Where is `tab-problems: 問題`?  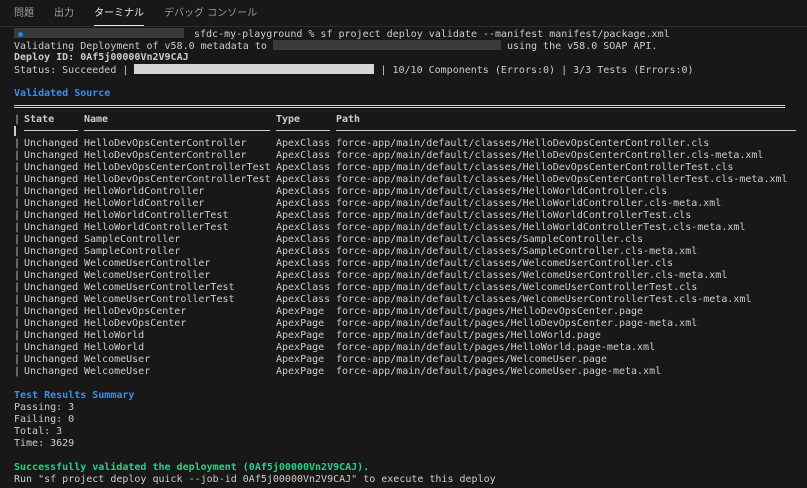 tab-problems: 問題 is located at coordinates (24, 15).